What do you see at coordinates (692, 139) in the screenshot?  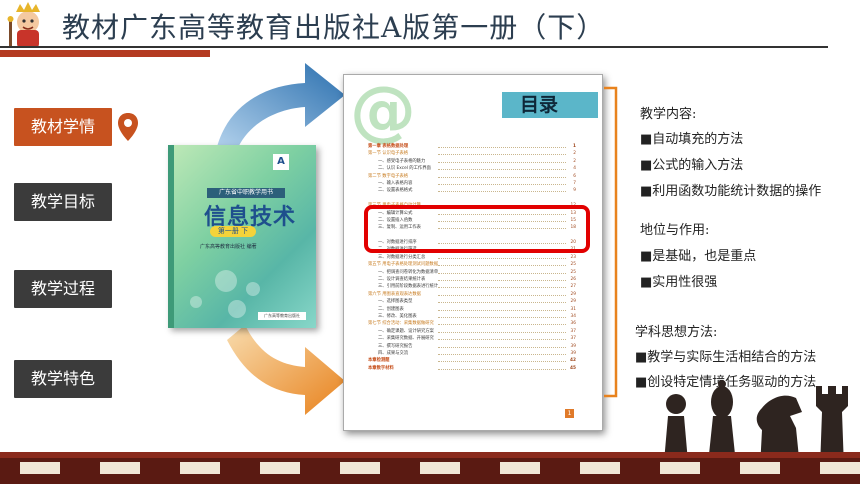 I see `teaching-content-item: ■自动填充的方法` at bounding box center [692, 139].